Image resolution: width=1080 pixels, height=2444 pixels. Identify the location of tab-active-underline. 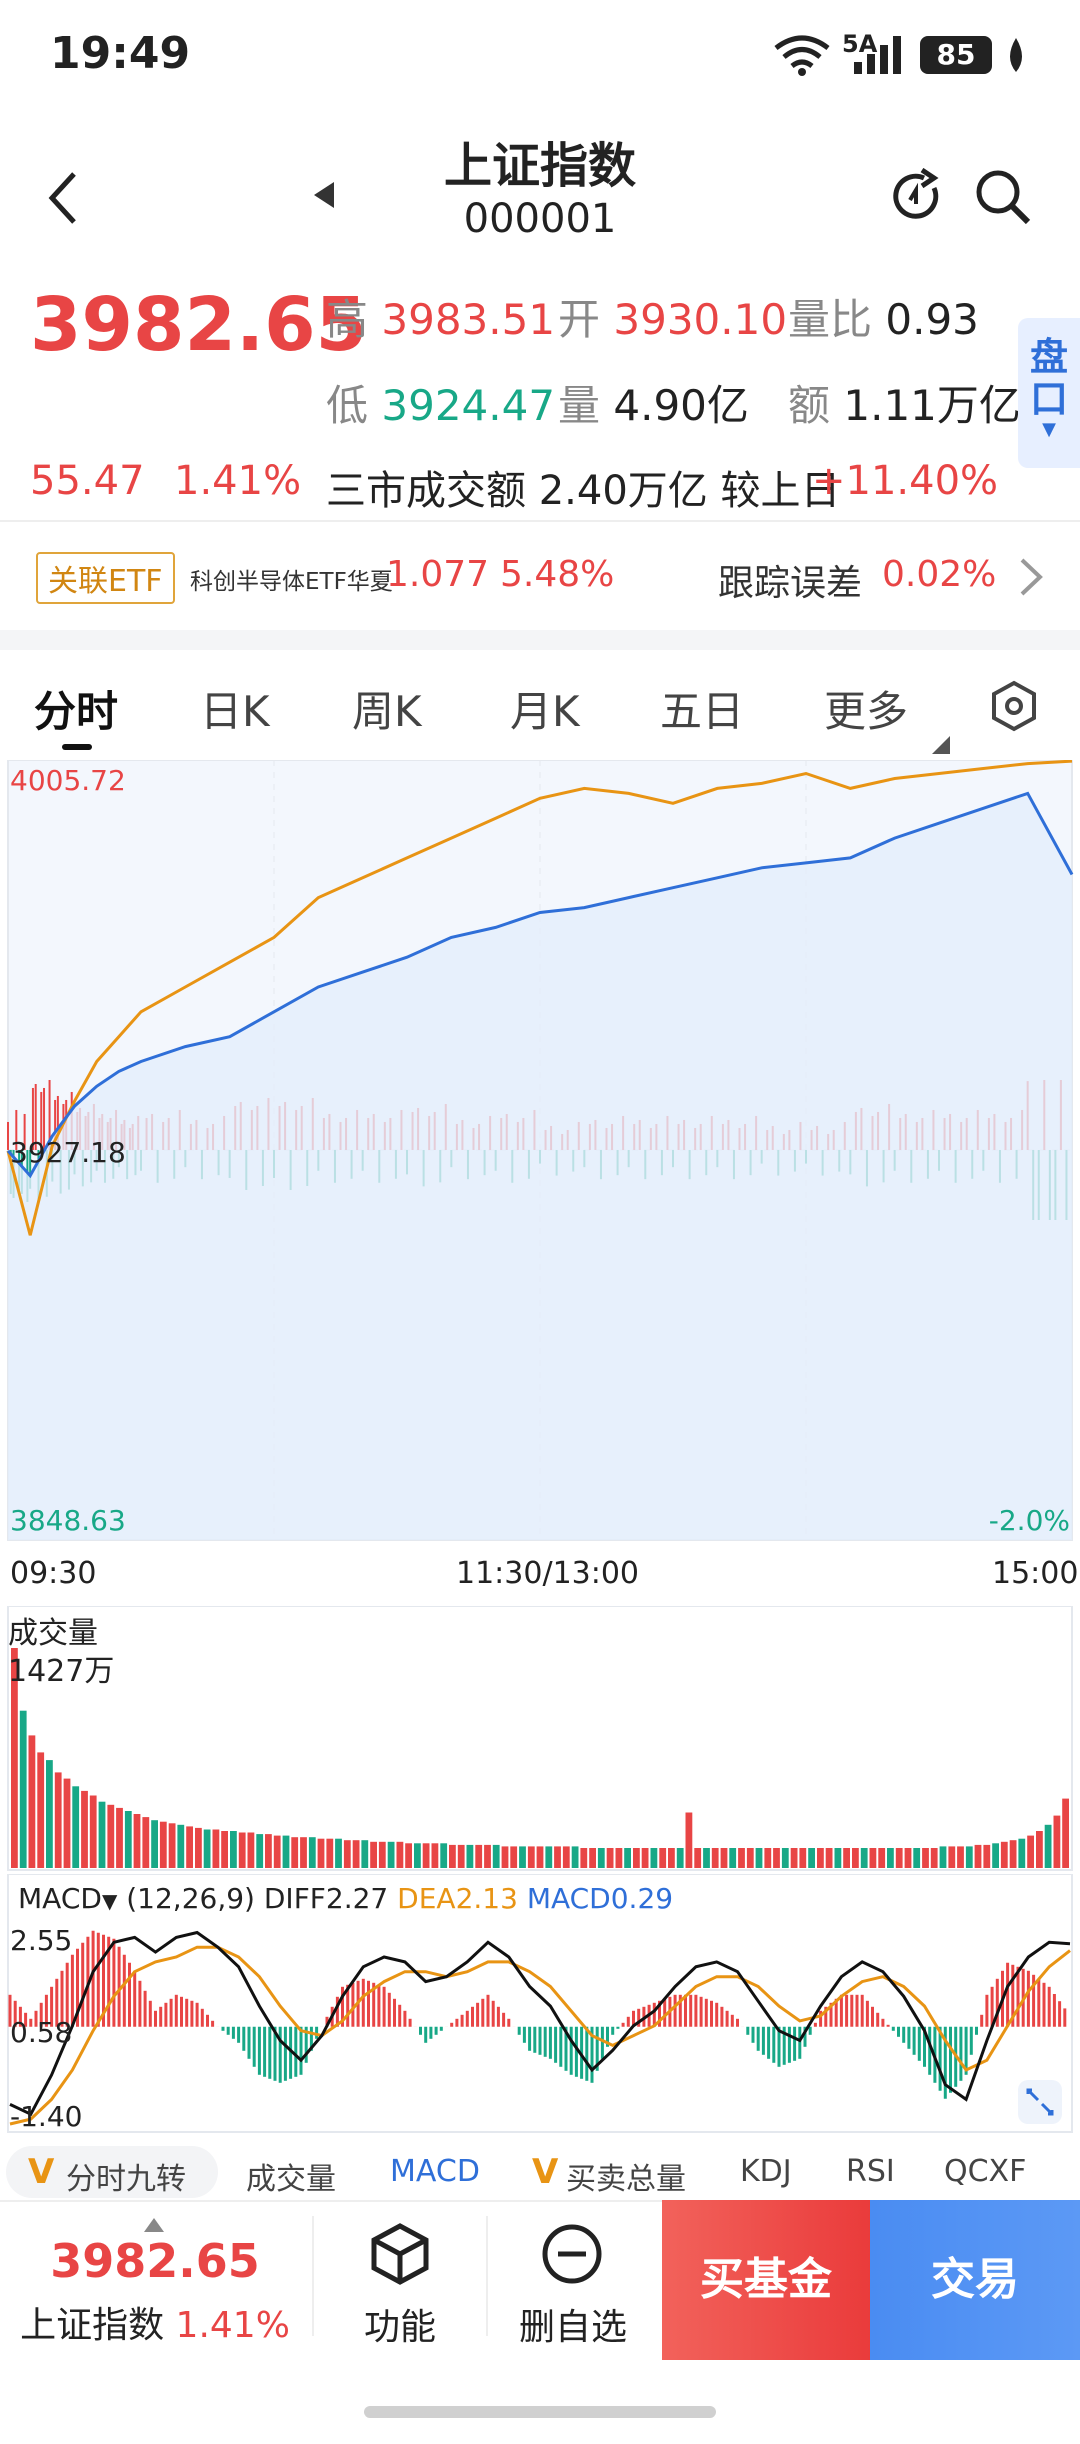
(77, 747).